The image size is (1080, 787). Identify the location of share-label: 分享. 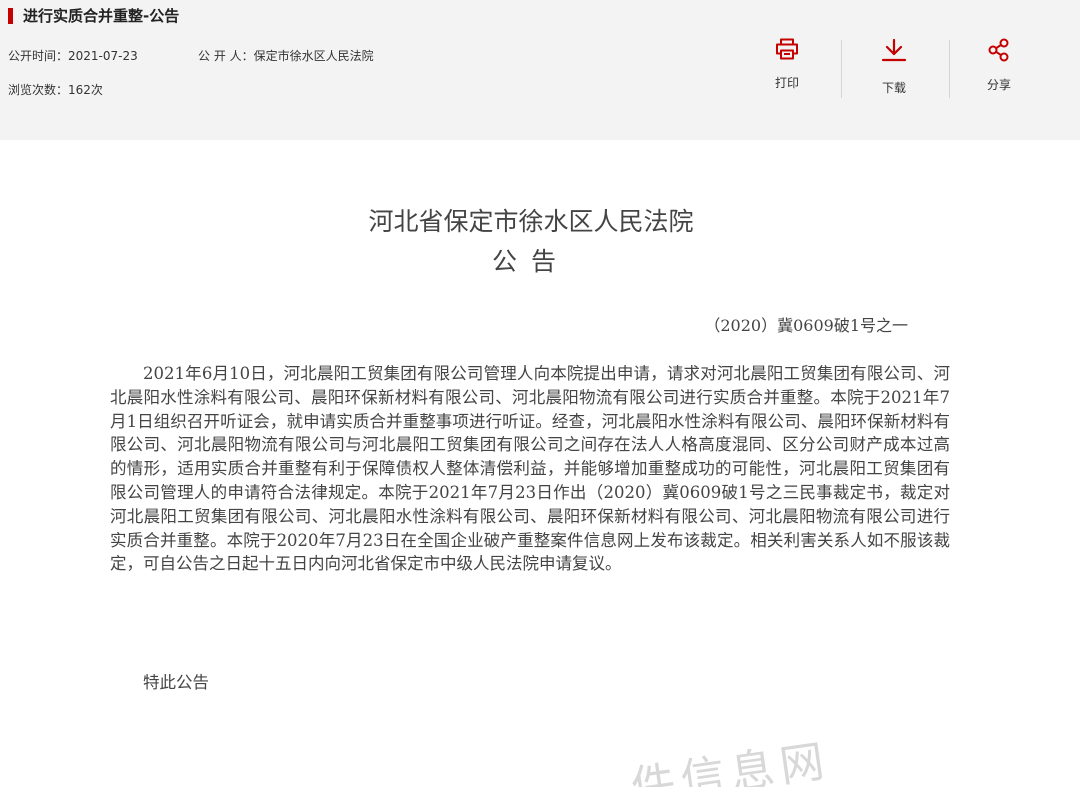
(998, 85).